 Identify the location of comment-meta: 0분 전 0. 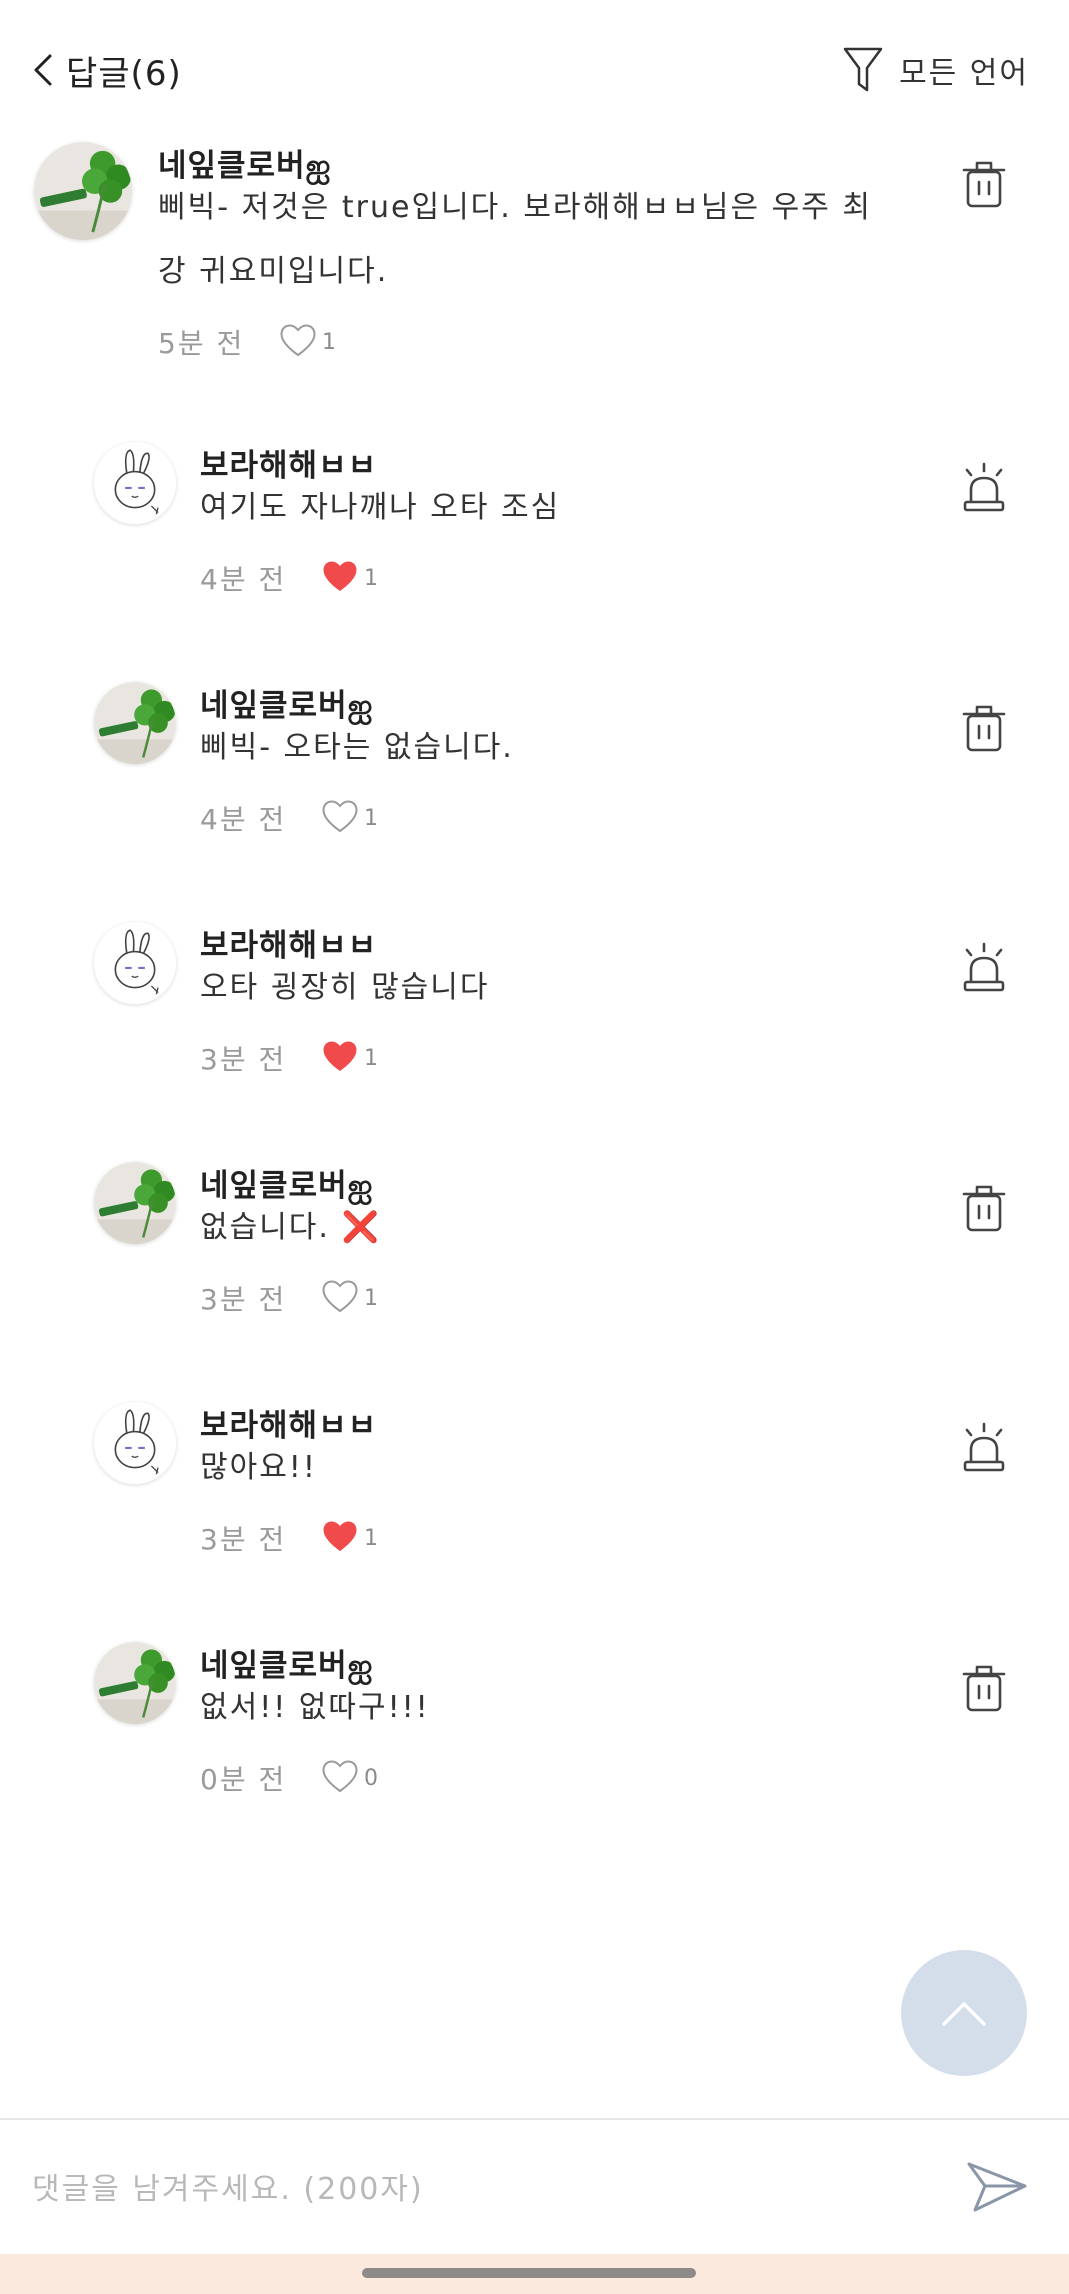
(289, 1778).